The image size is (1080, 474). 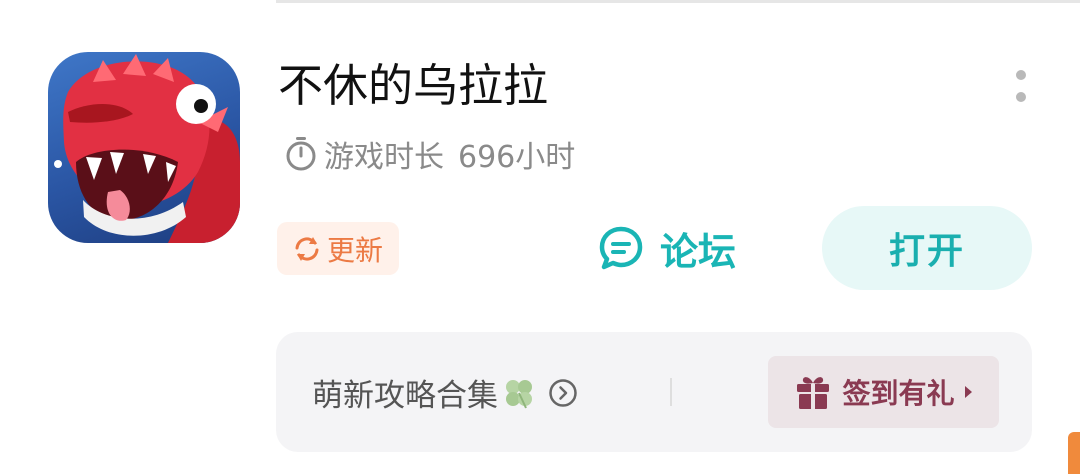 I want to click on app-icon, so click(x=144, y=147).